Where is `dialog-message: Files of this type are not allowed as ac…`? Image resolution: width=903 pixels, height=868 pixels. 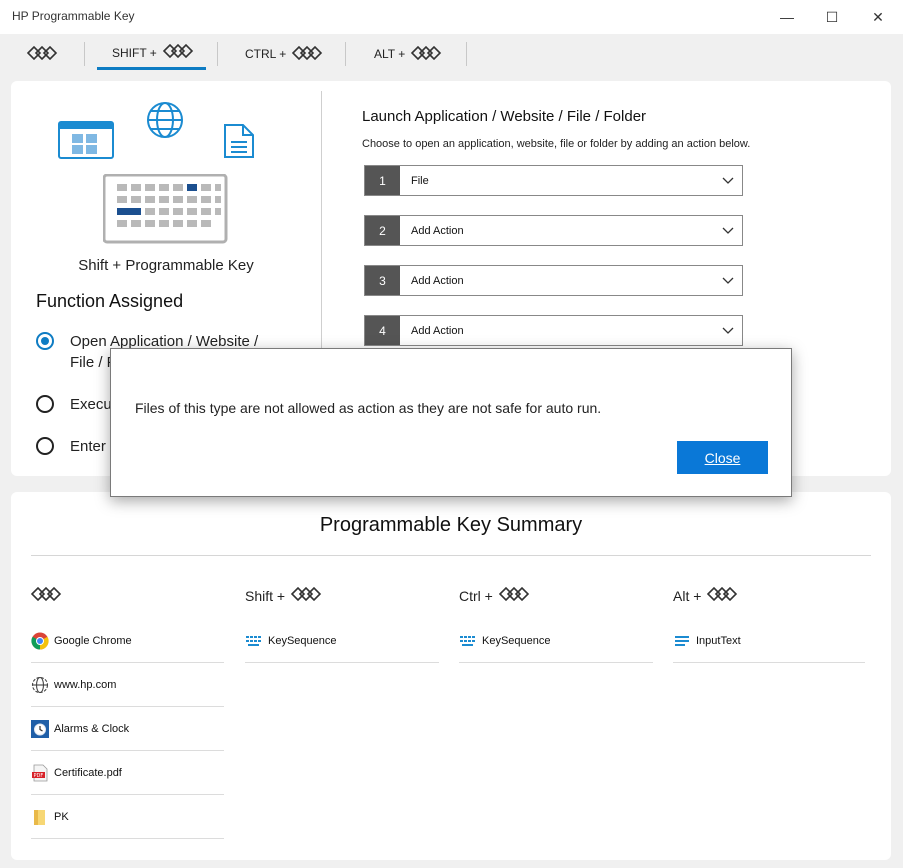
dialog-message: Files of this type are not allowed as ac… is located at coordinates (368, 408).